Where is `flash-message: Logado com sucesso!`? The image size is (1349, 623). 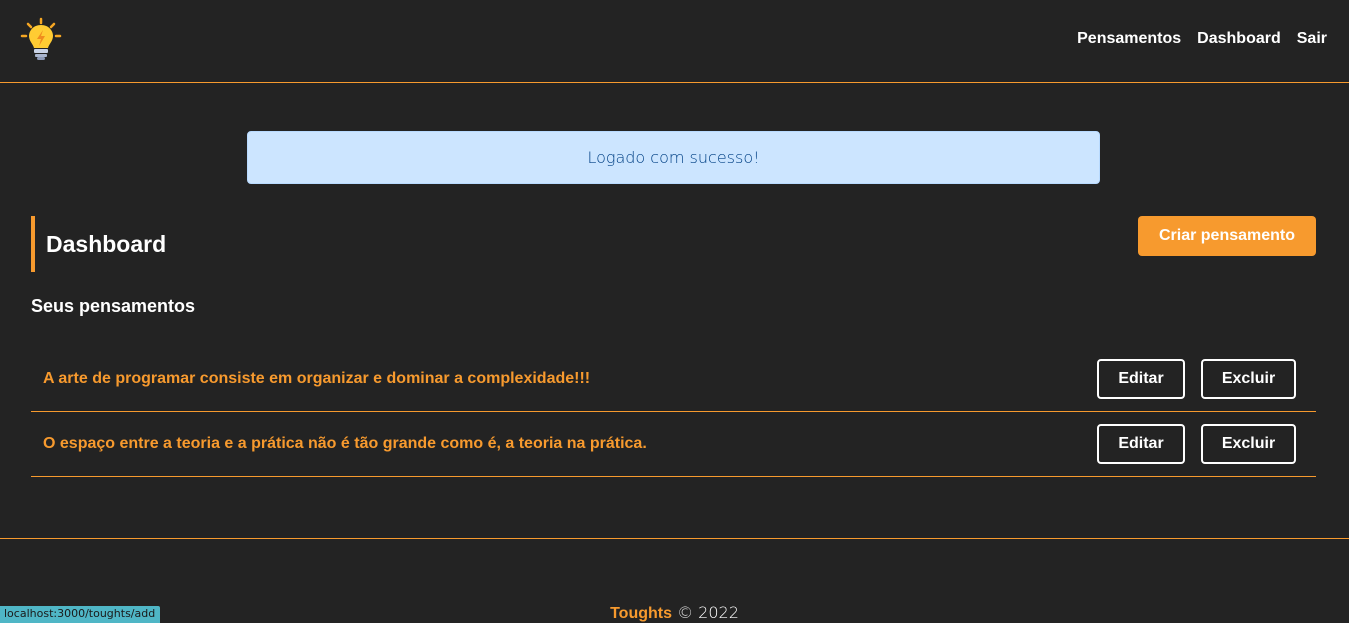 flash-message: Logado com sucesso! is located at coordinates (673, 157).